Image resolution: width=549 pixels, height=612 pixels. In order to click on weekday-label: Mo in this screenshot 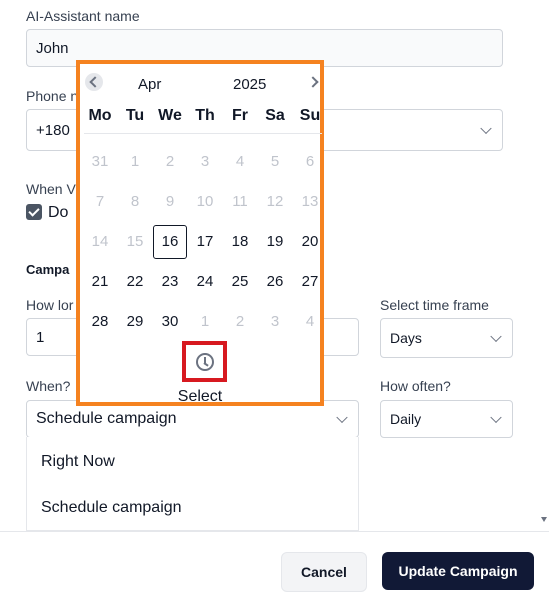, I will do `click(100, 115)`.